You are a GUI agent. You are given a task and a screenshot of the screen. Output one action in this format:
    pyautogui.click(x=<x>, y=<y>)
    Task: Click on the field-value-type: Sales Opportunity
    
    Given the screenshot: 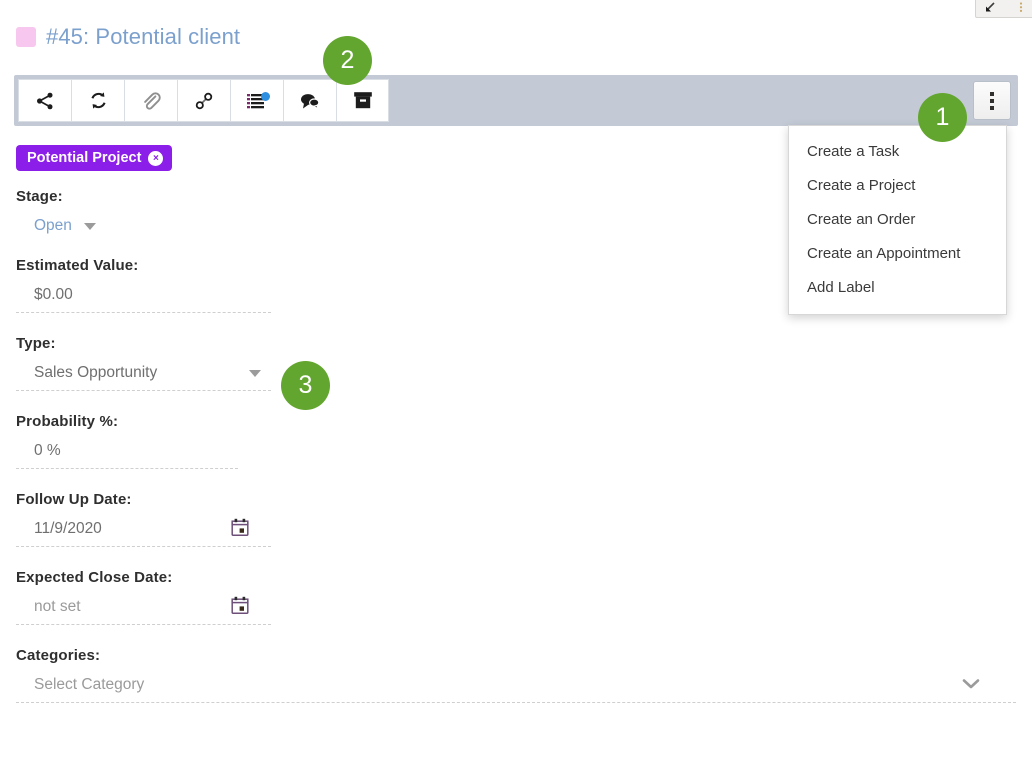 What is the action you would take?
    pyautogui.click(x=86, y=373)
    